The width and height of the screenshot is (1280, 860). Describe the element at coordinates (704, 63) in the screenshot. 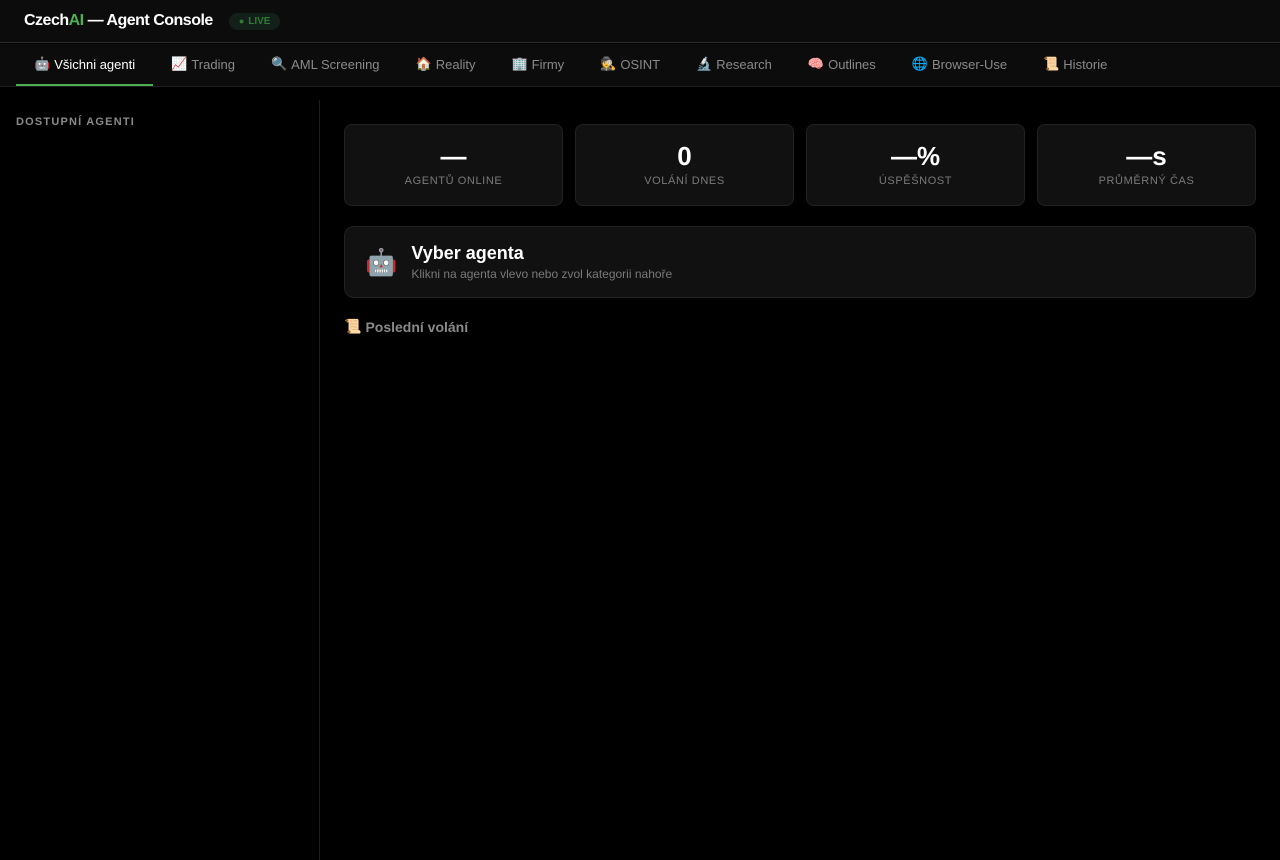

I see `microscope-icon: 🔬` at that location.